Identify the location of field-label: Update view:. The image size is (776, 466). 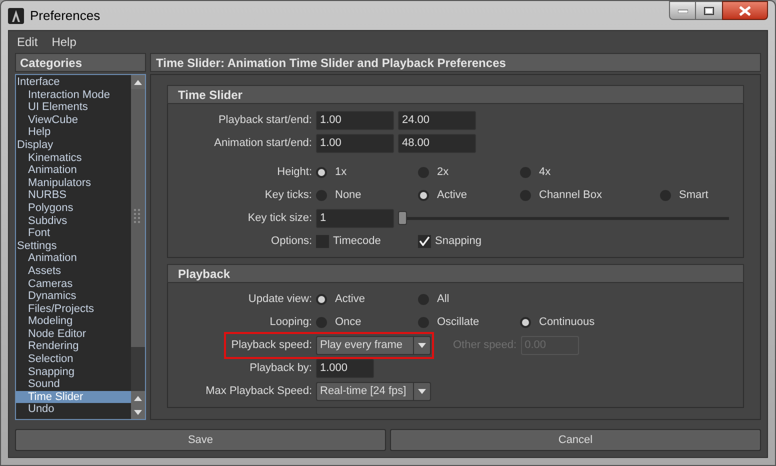
(280, 299).